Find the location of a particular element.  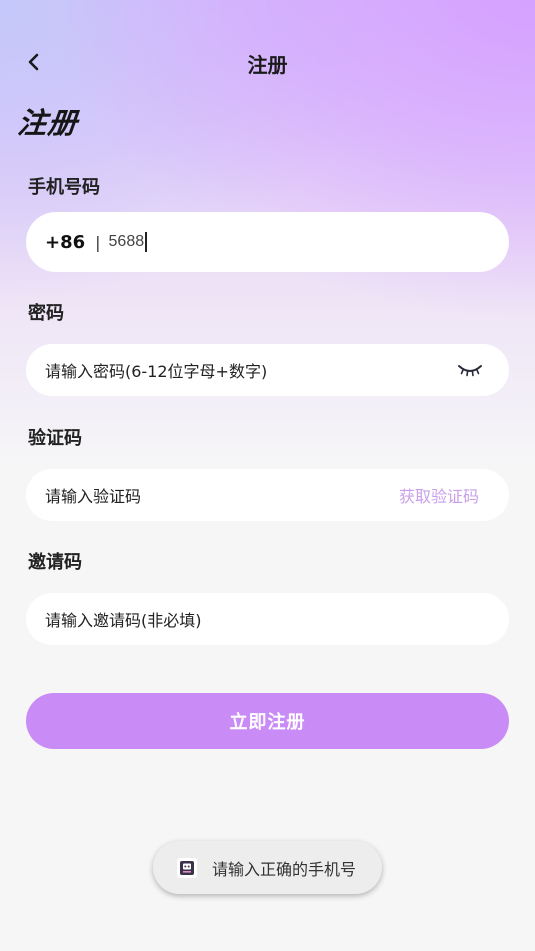

toast-text: 请输入正确的手机号 is located at coordinates (284, 869).